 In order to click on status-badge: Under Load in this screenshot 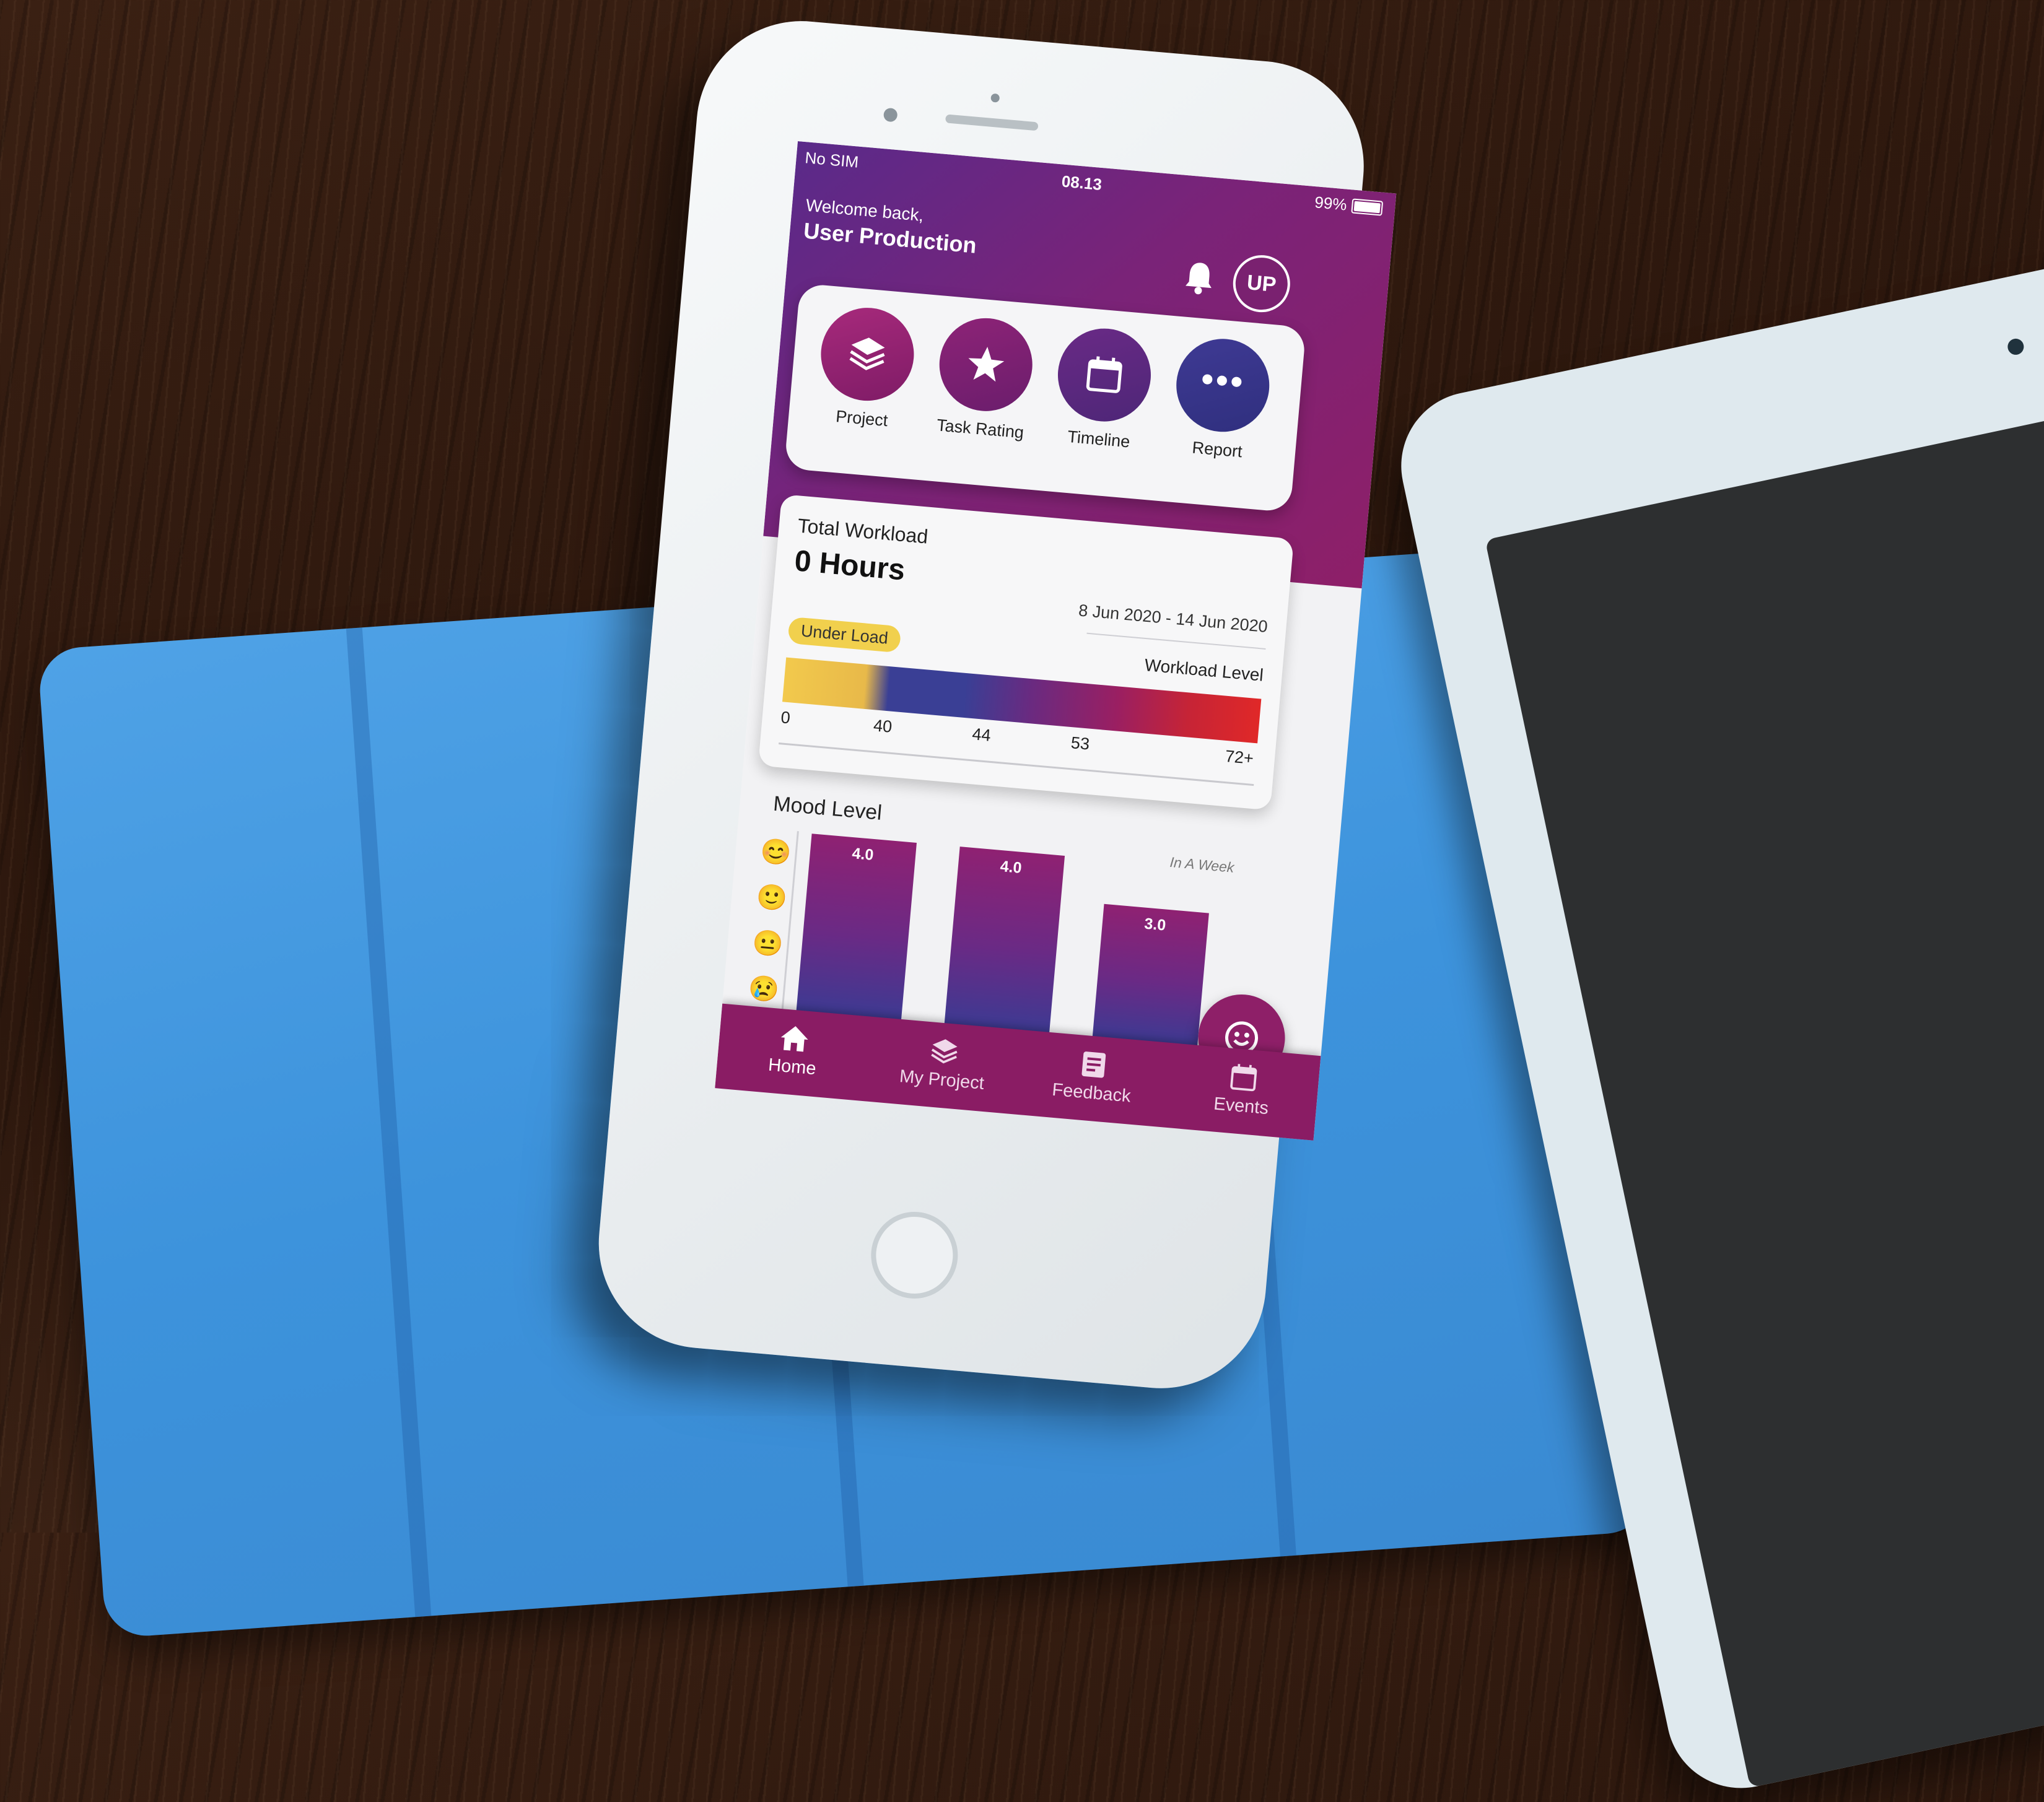, I will do `click(845, 634)`.